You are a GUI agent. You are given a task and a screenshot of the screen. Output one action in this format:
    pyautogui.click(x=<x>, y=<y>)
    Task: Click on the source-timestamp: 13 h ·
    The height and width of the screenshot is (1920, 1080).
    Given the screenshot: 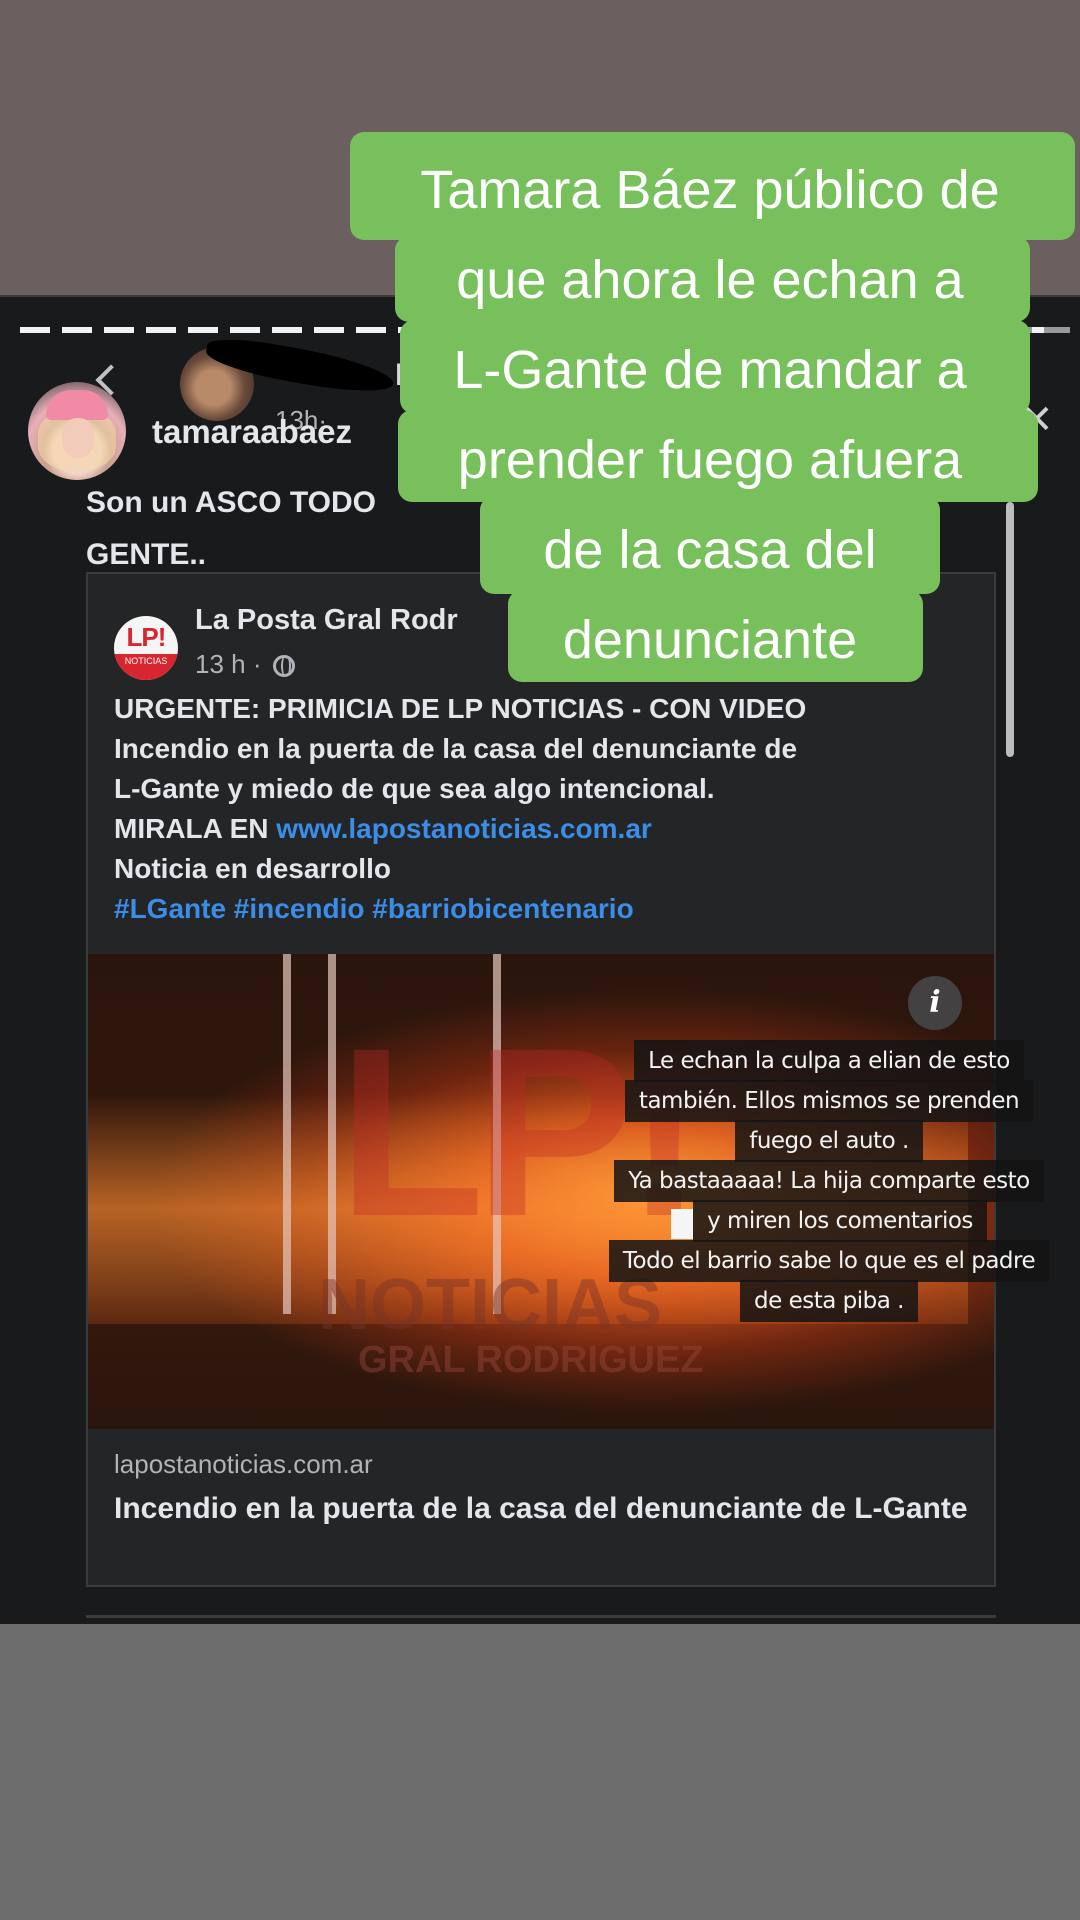 What is the action you would take?
    pyautogui.click(x=228, y=664)
    